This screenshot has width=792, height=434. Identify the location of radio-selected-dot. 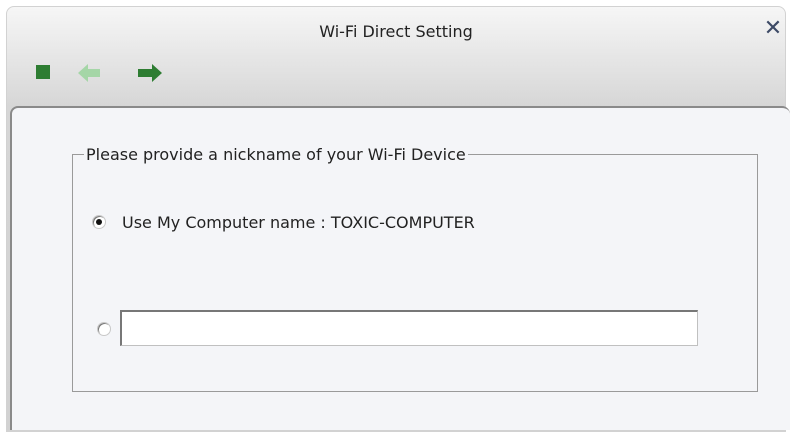
(99, 222).